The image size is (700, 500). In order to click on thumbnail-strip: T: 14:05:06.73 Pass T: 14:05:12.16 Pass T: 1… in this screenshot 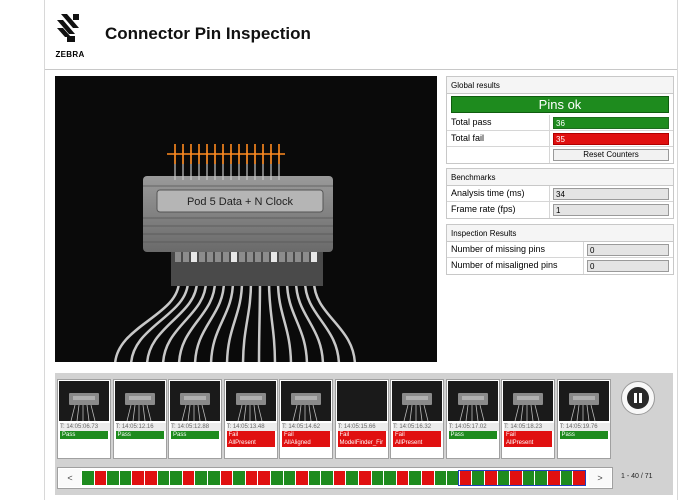, I will do `click(335, 419)`.